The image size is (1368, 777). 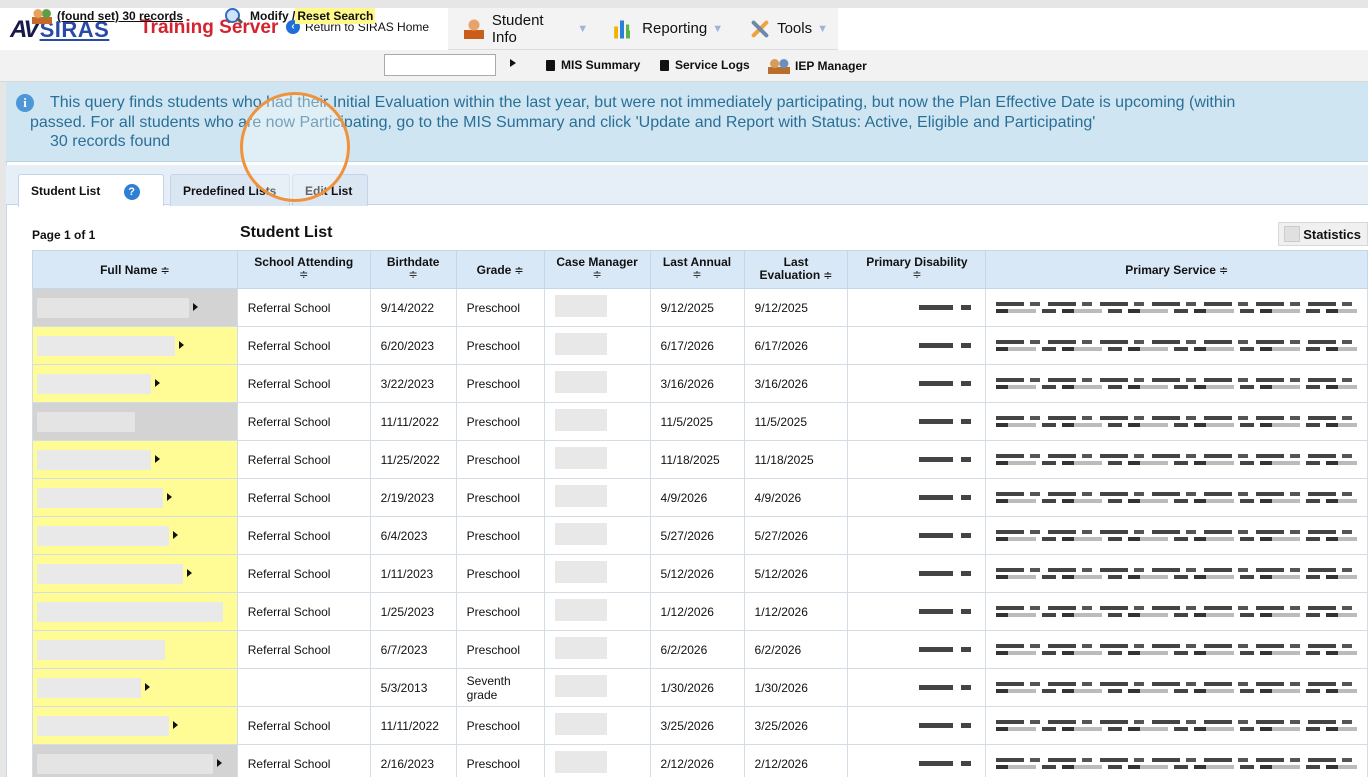 What do you see at coordinates (697, 421) in the screenshot?
I see `last-annual-cell: 11/5/2025` at bounding box center [697, 421].